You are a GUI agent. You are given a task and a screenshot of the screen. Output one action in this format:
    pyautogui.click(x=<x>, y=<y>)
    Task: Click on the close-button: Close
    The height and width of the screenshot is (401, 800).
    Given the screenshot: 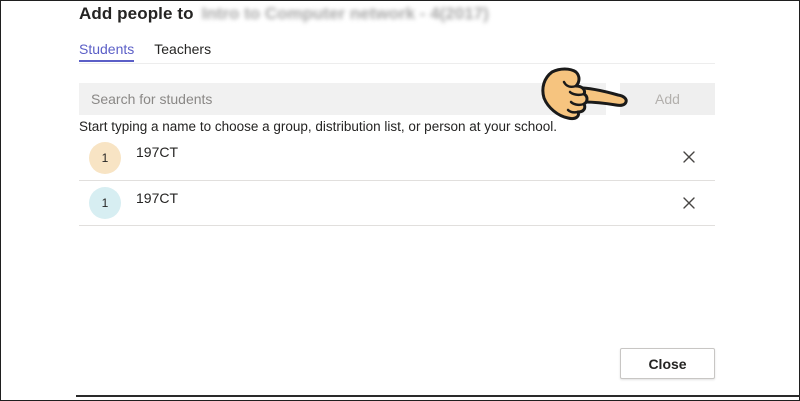 What is the action you would take?
    pyautogui.click(x=667, y=363)
    